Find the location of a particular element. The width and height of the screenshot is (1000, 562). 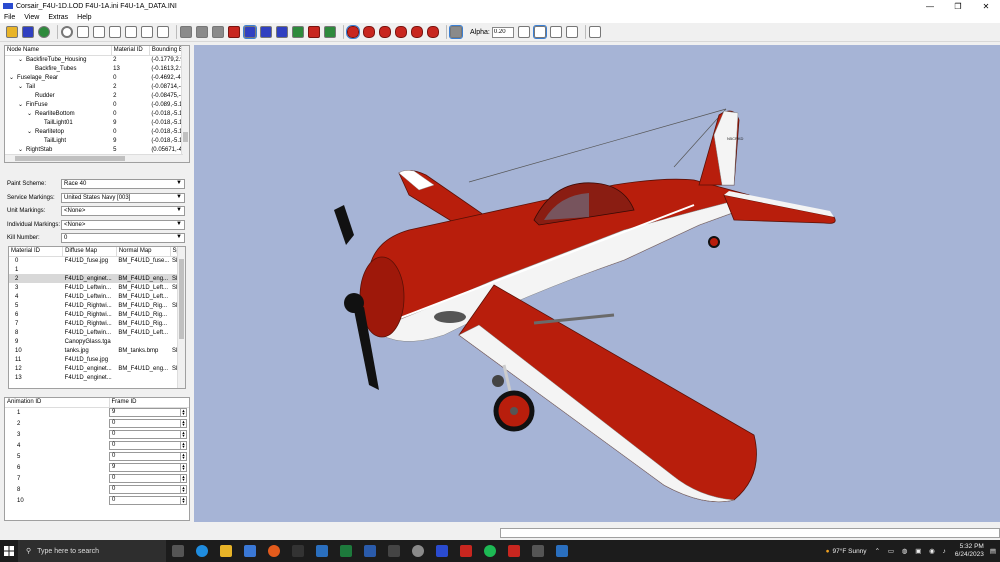

table-row: 12F4U1D_enginet...BM_F4U1D_eng...SP_ is located at coordinates (97, 368).